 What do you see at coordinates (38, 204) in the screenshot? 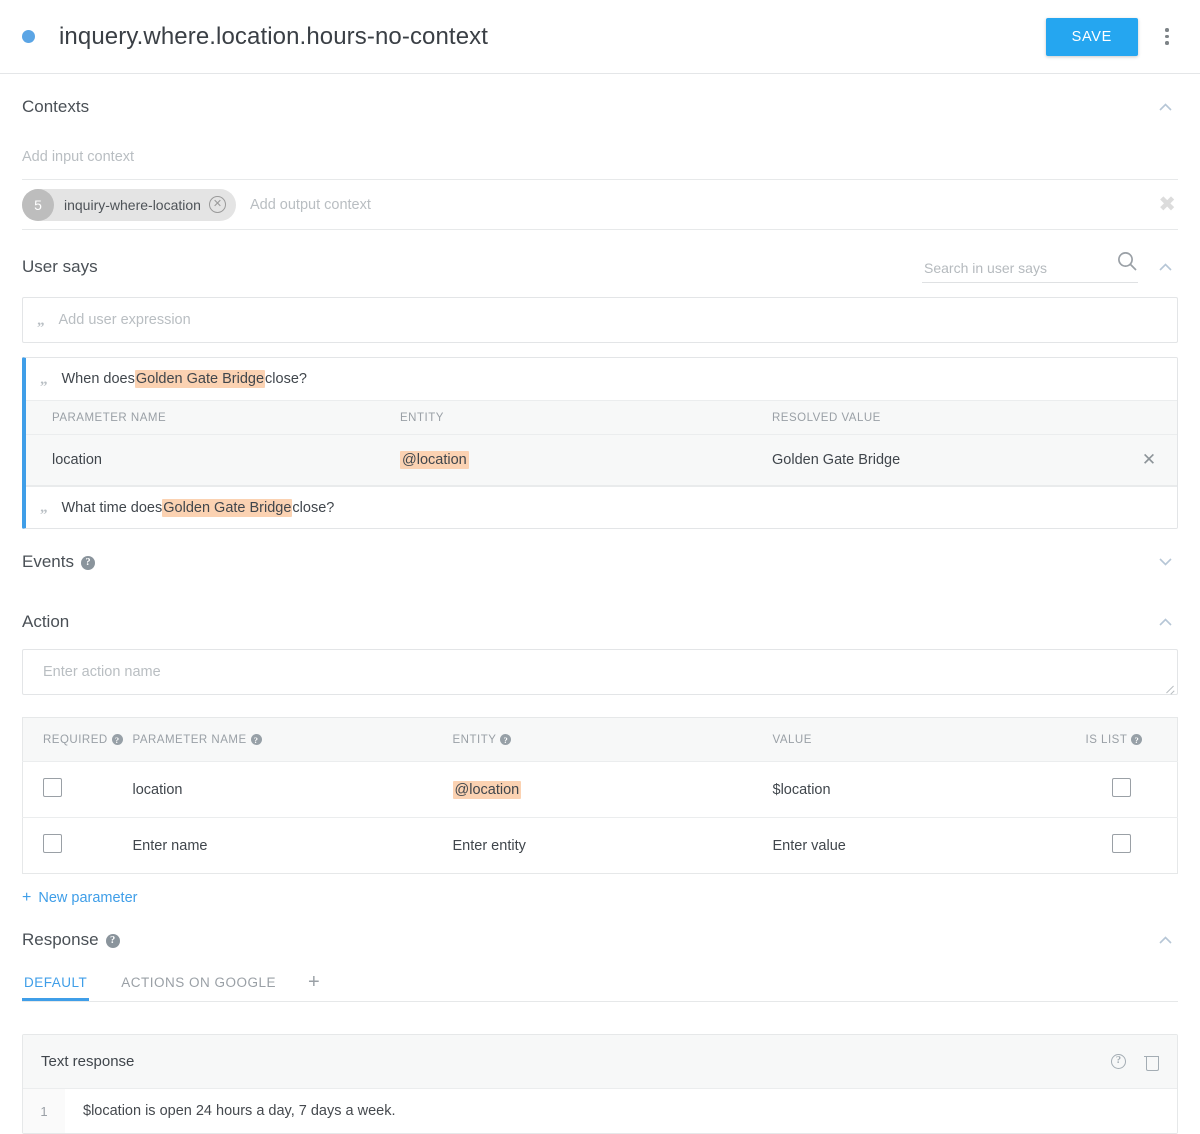
I see `context-lifespan-badge: 5` at bounding box center [38, 204].